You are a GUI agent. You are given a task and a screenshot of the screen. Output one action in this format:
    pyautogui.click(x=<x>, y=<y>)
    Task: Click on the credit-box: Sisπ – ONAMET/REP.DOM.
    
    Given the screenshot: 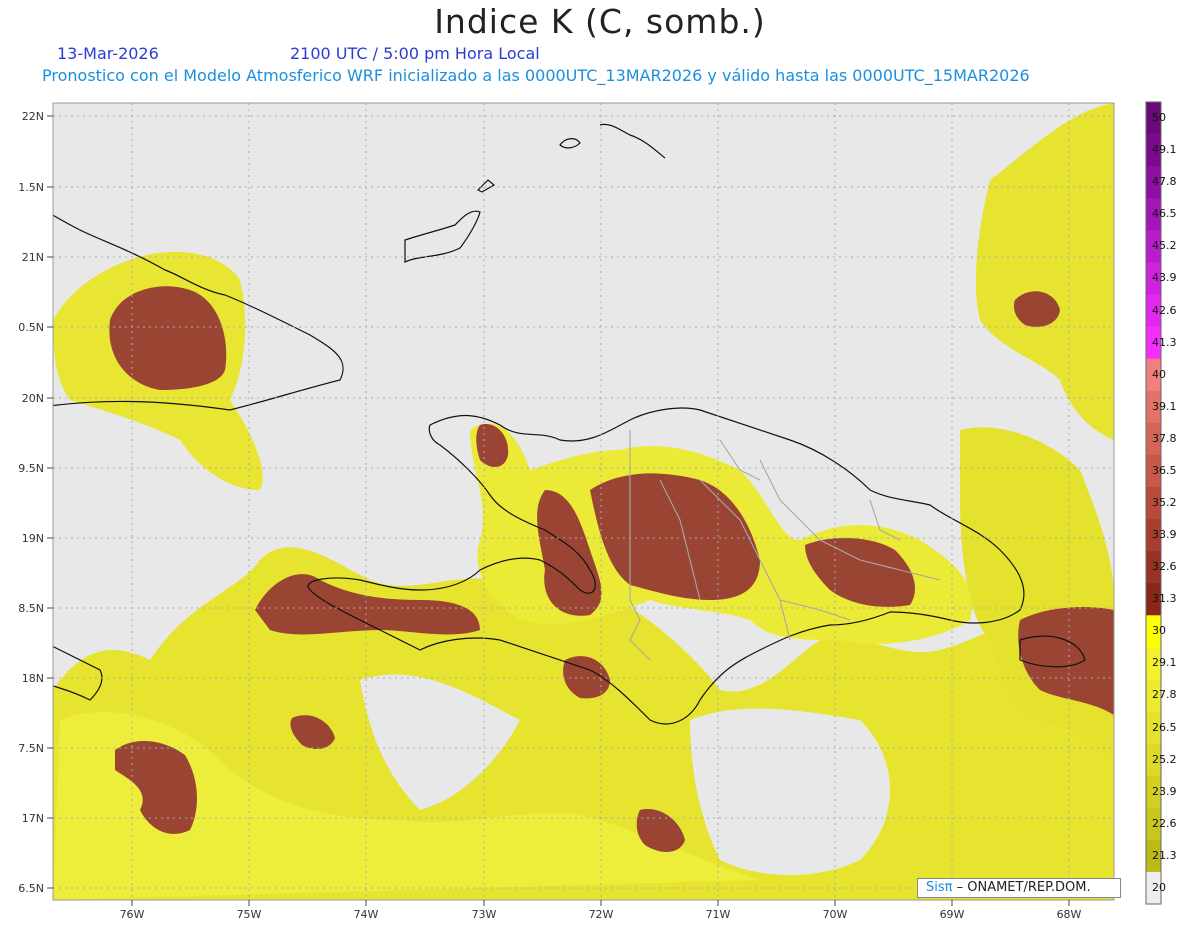 What is the action you would take?
    pyautogui.click(x=1019, y=888)
    